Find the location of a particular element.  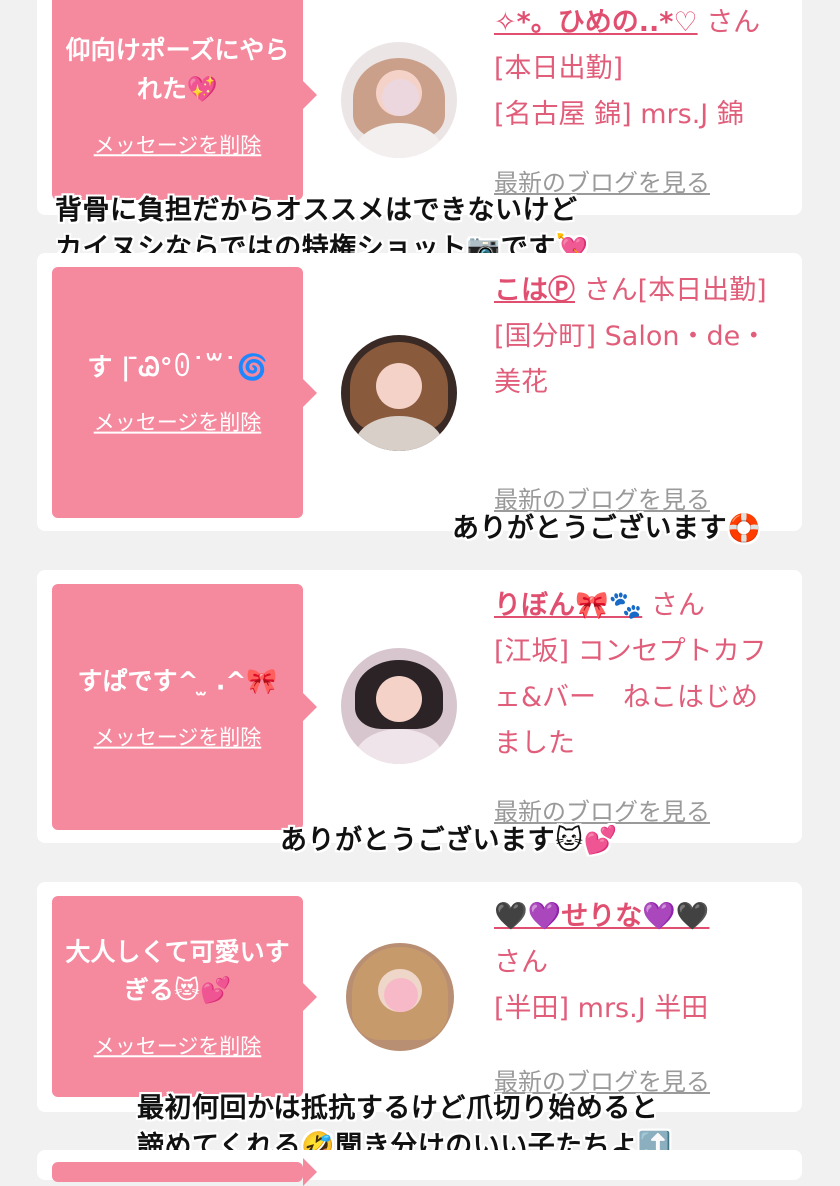

message-text: 大人しくて可愛いすぎる😻💕 is located at coordinates (177, 970).